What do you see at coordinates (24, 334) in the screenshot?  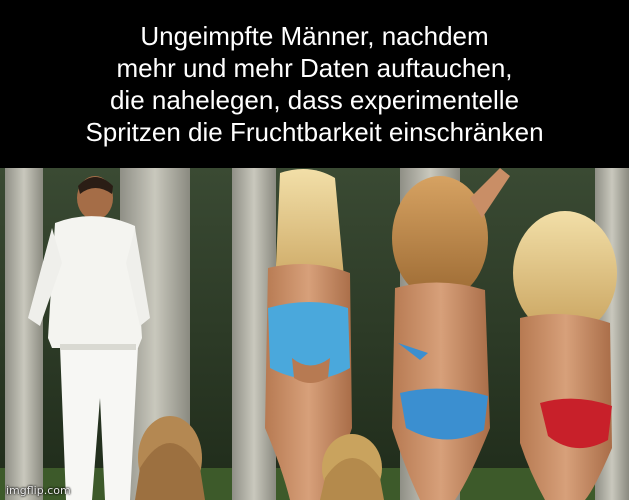 I see `palm-trunk-left` at bounding box center [24, 334].